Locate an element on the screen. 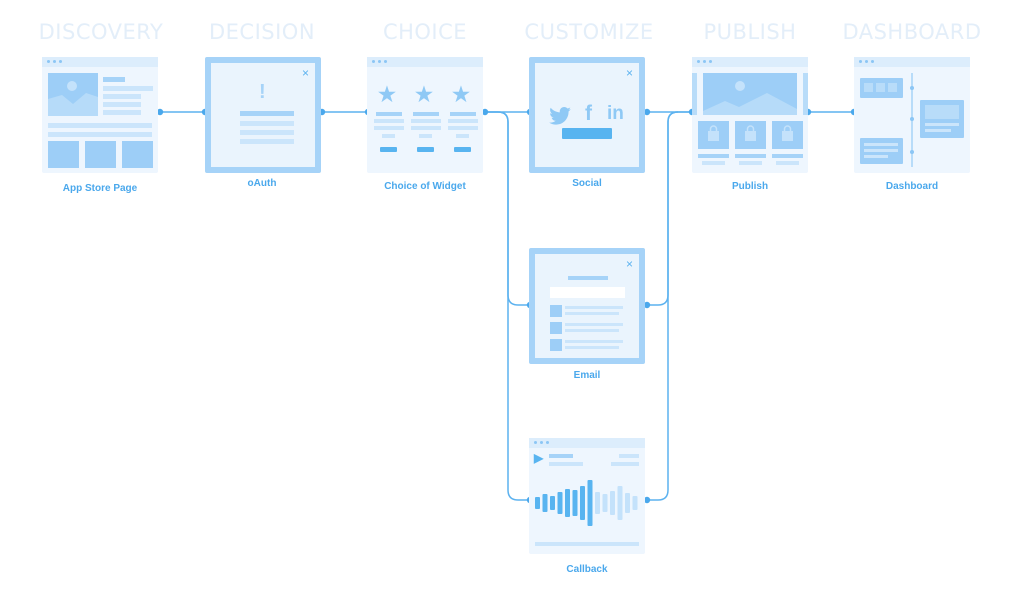 The height and width of the screenshot is (602, 1024). node-label-dashboard: Dashboard is located at coordinates (912, 186).